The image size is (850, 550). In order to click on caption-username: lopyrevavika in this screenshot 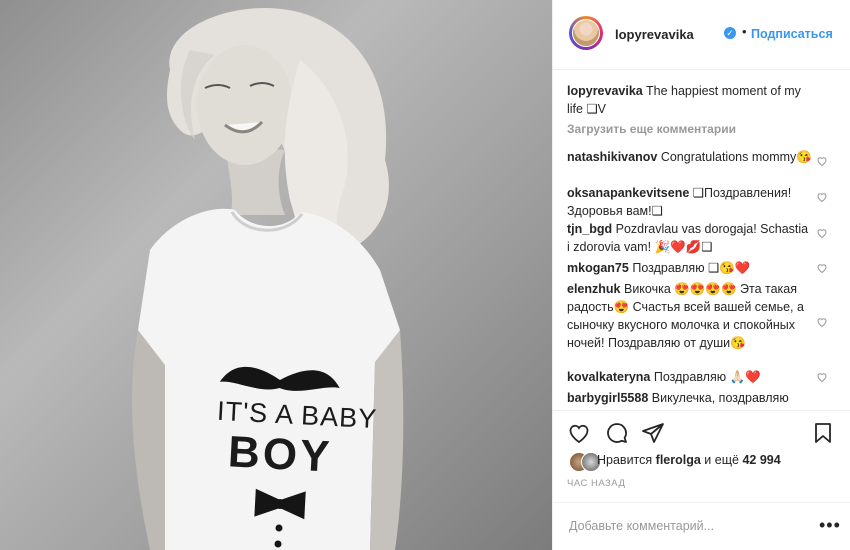, I will do `click(605, 91)`.